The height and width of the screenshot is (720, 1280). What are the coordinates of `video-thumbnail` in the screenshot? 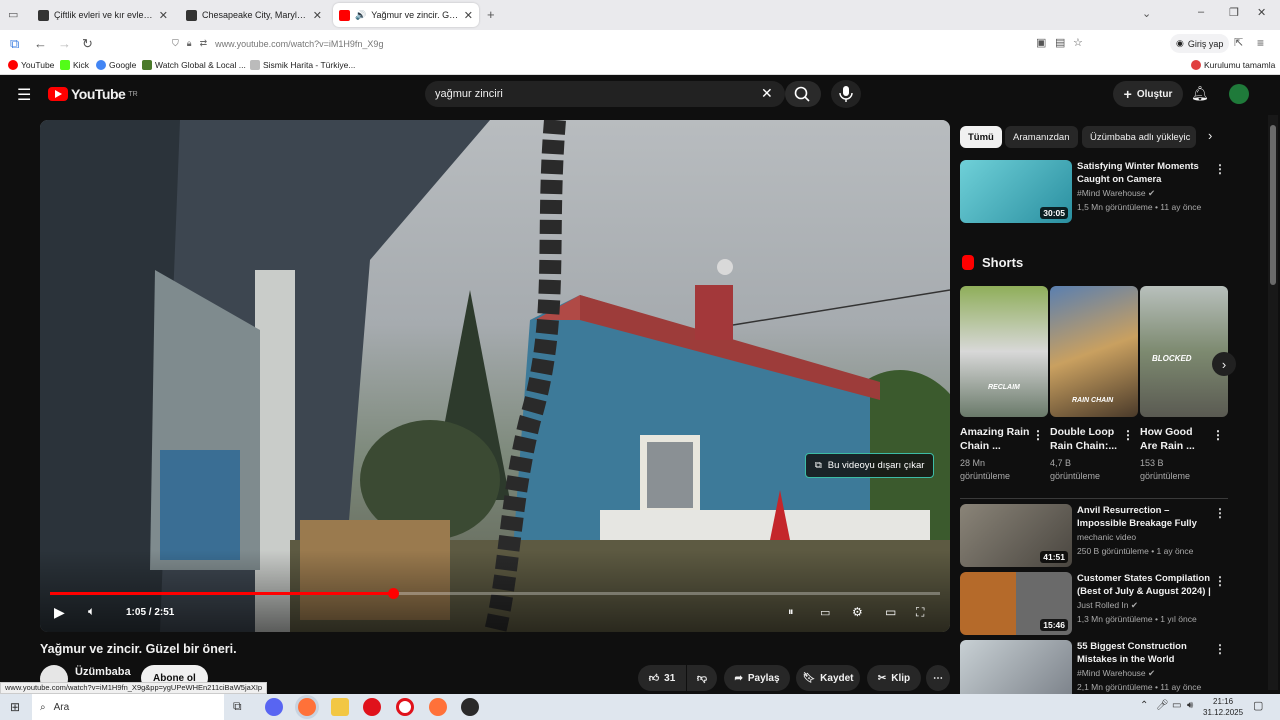 It's located at (1016, 667).